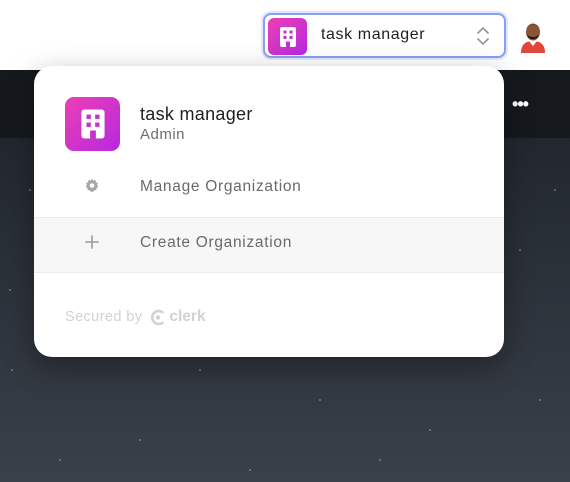  What do you see at coordinates (92, 186) in the screenshot?
I see `gear-icon` at bounding box center [92, 186].